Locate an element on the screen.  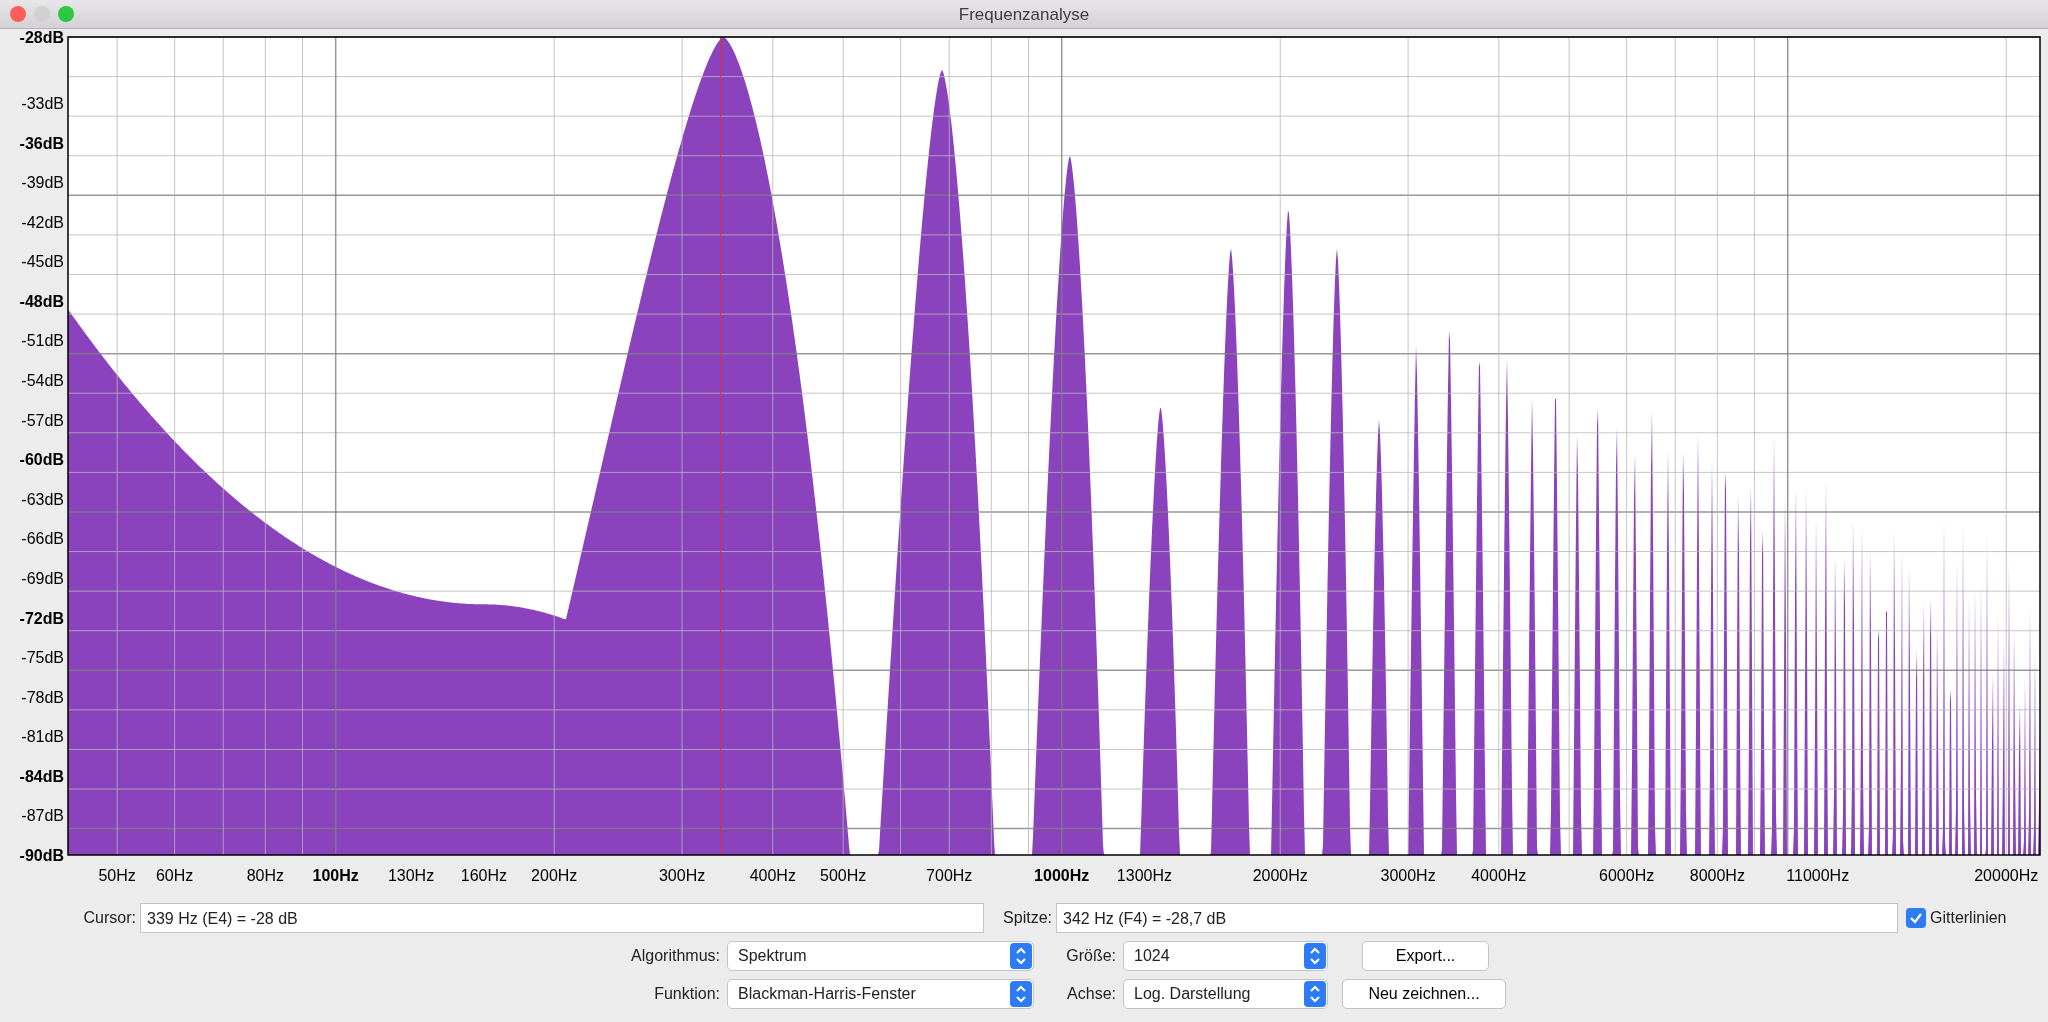
axis-label: -90dB is located at coordinates (41, 855).